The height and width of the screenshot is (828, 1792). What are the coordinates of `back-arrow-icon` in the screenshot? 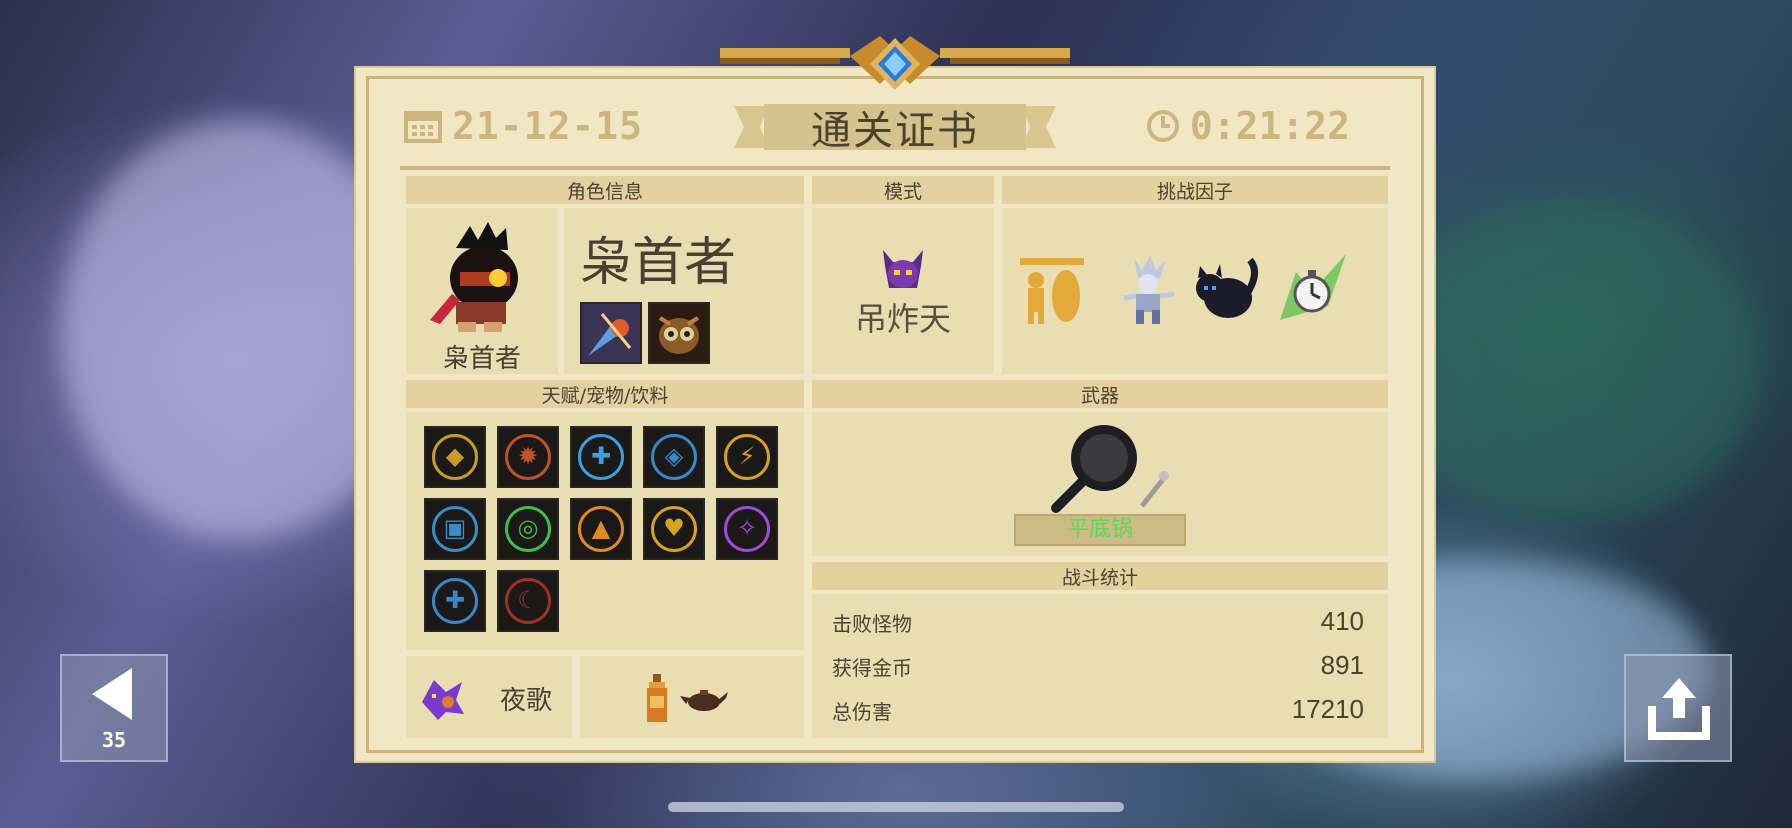 It's located at (112, 694).